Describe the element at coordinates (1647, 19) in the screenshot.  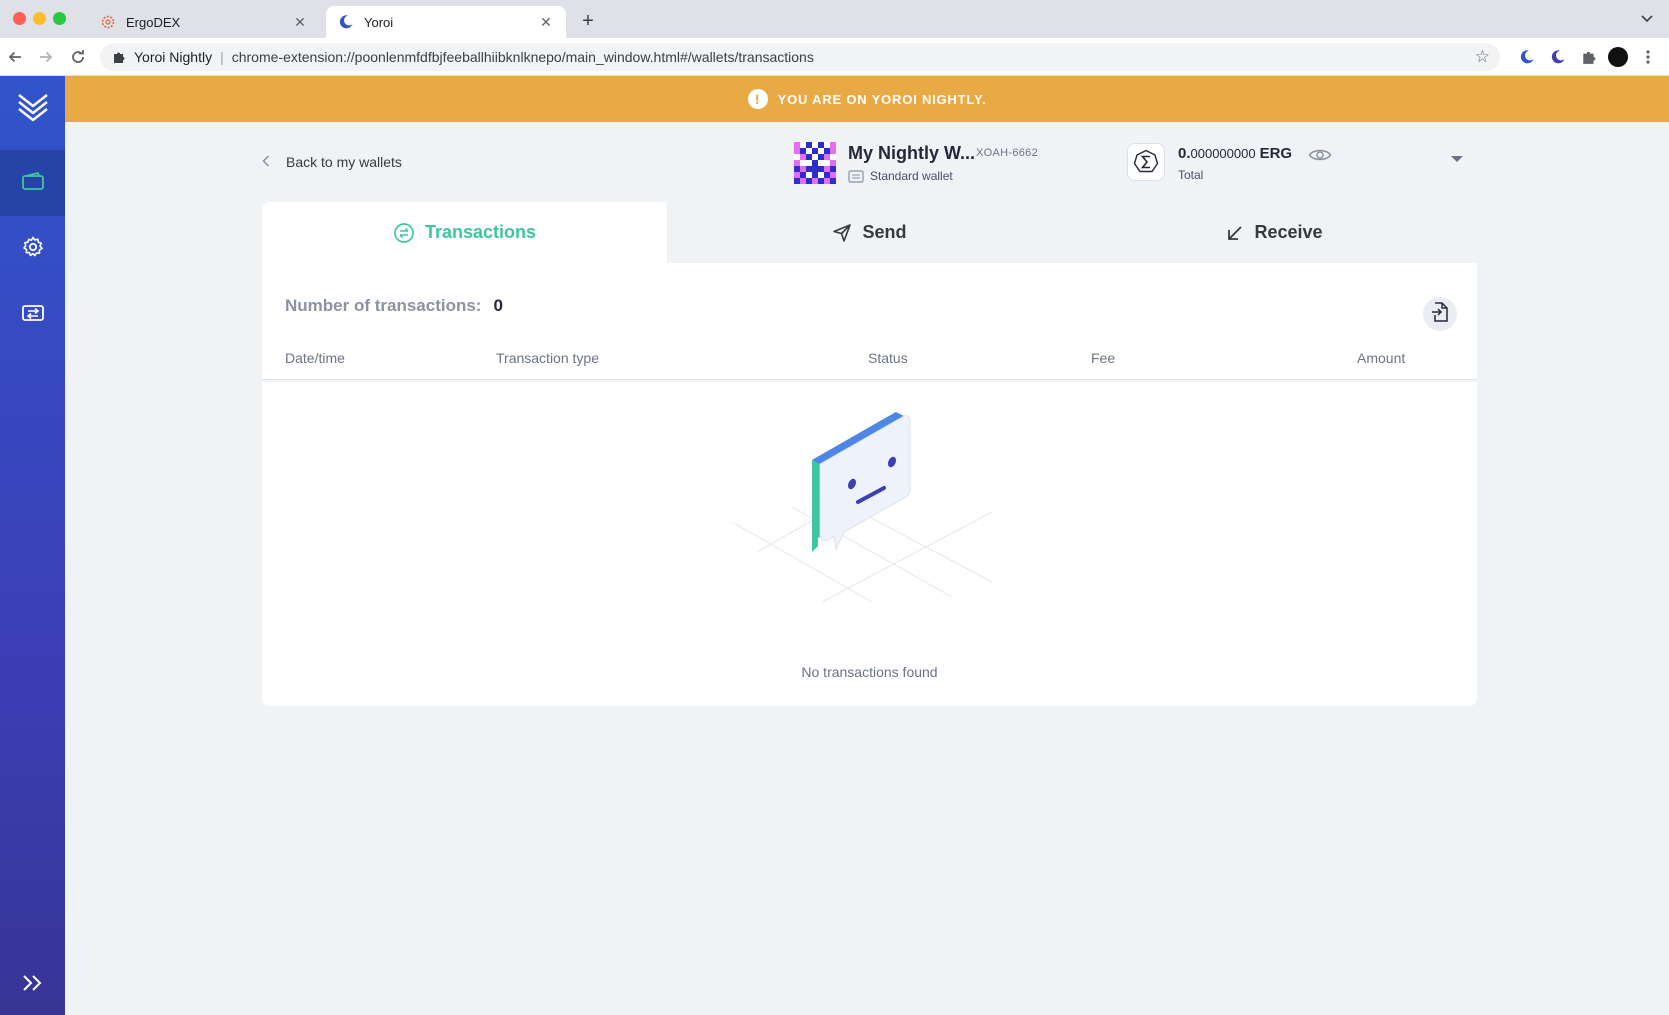
I see `tab-search-chevron-icon` at that location.